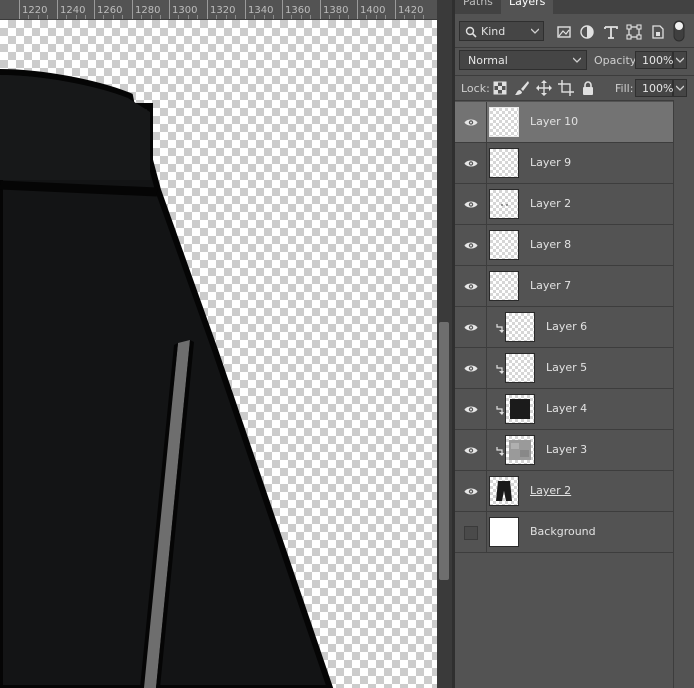 This screenshot has height=688, width=694. Describe the element at coordinates (567, 408) in the screenshot. I see `layer-name: Layer 4` at that location.